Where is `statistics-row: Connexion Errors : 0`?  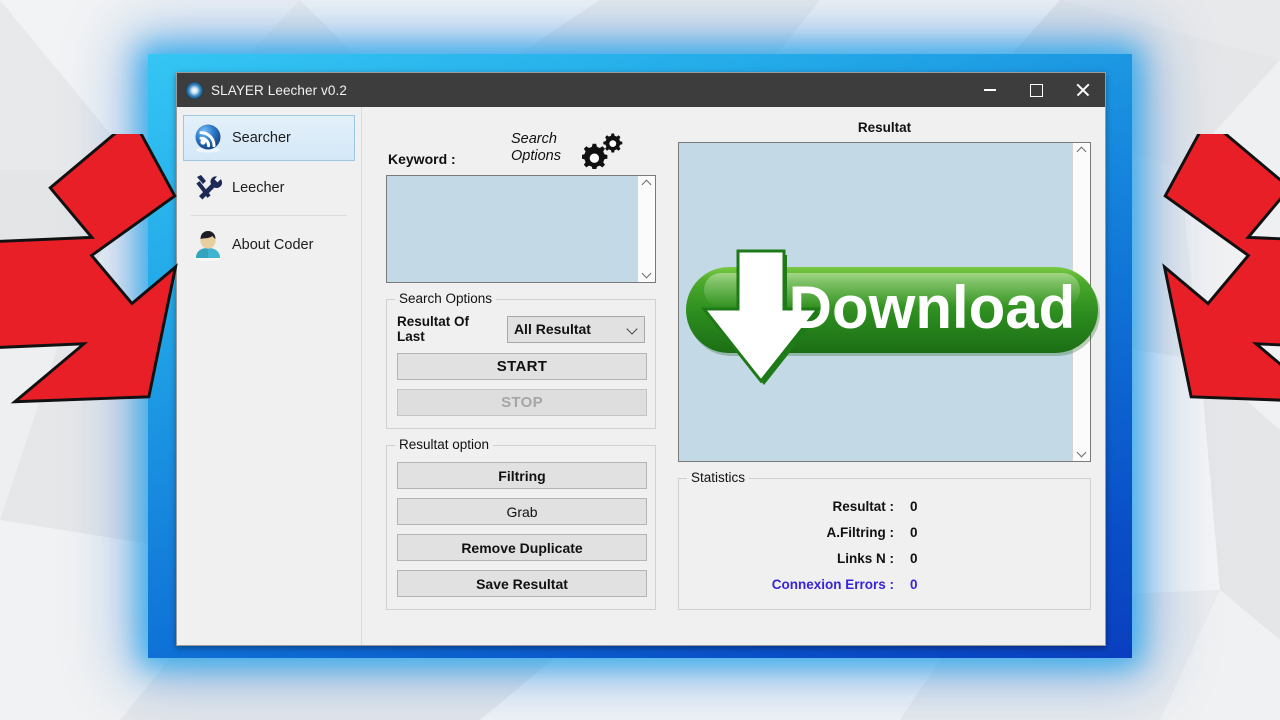 statistics-row: Connexion Errors : 0 is located at coordinates (884, 584).